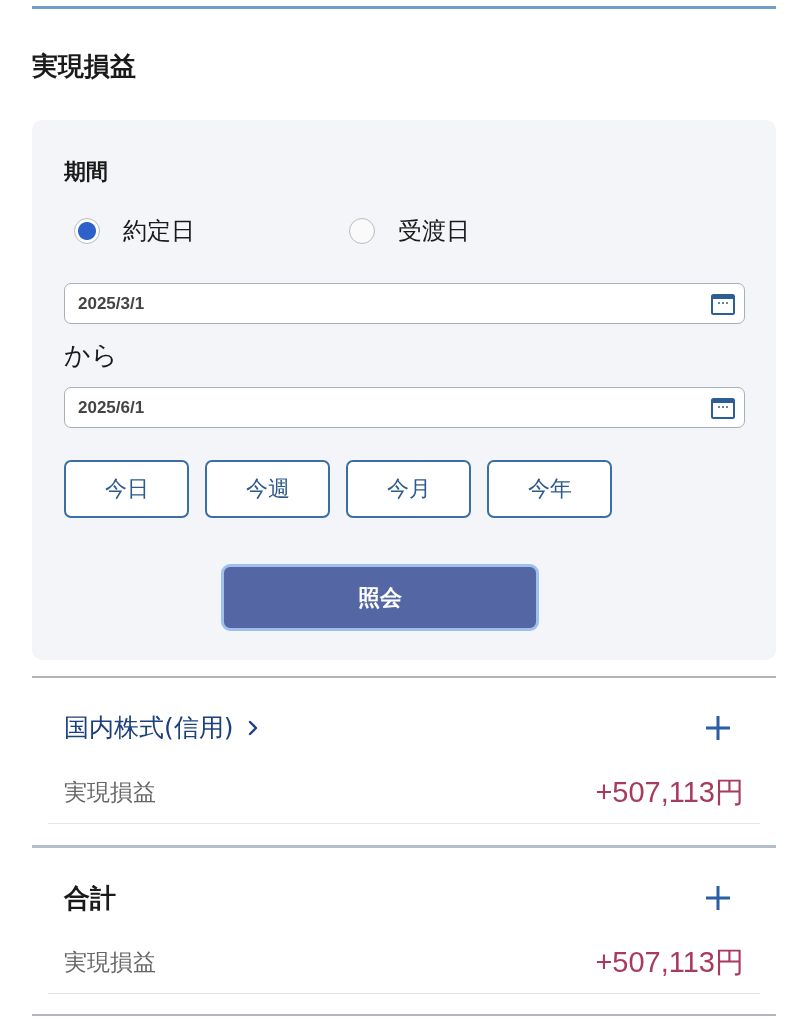 The height and width of the screenshot is (1024, 807). Describe the element at coordinates (86, 172) in the screenshot. I see `period-label: 期間` at that location.